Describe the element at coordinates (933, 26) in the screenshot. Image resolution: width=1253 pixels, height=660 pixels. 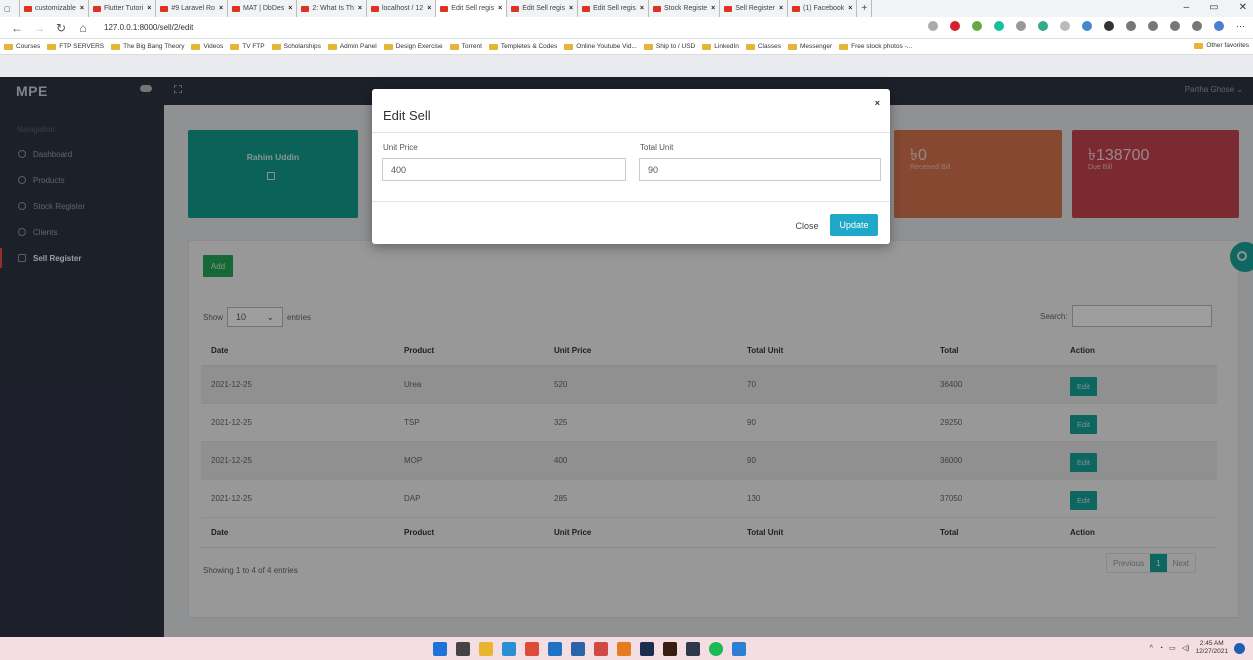
I see `favorite-star-icon` at that location.